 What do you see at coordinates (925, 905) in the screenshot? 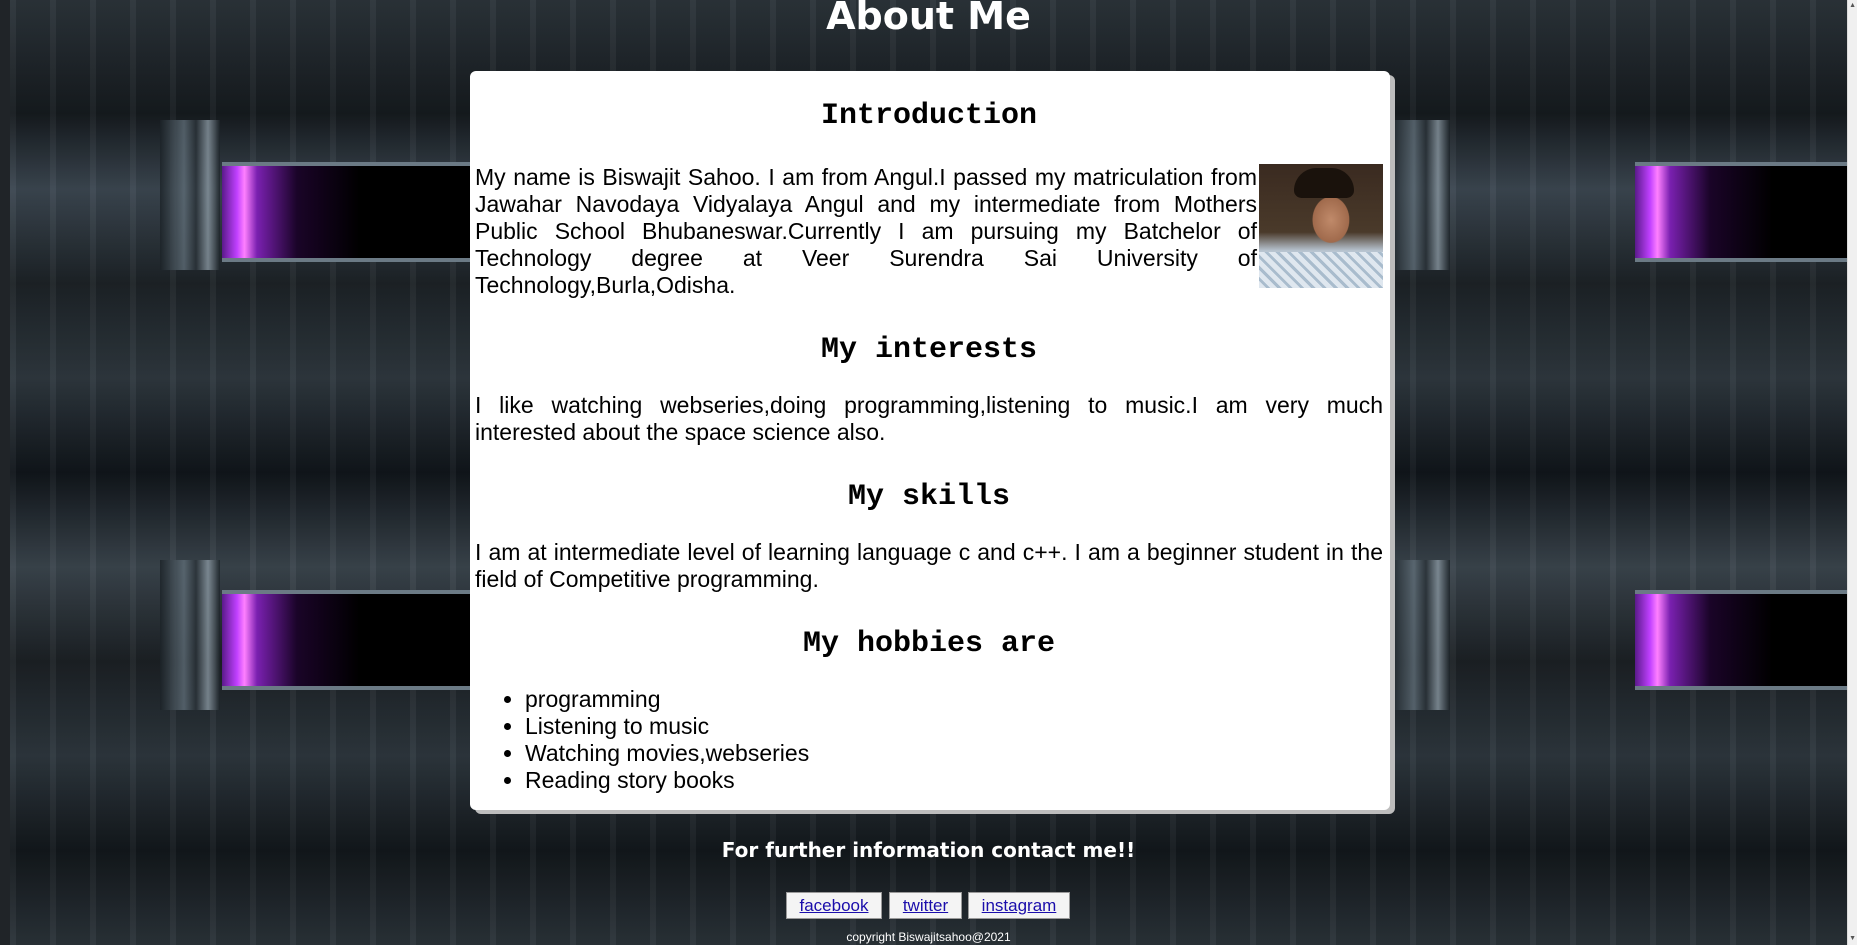
I see `twitter-link: twitter` at bounding box center [925, 905].